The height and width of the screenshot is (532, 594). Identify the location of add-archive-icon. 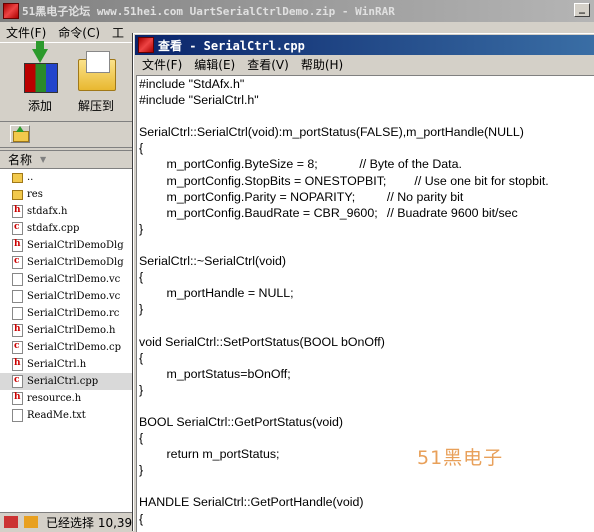
(40, 67).